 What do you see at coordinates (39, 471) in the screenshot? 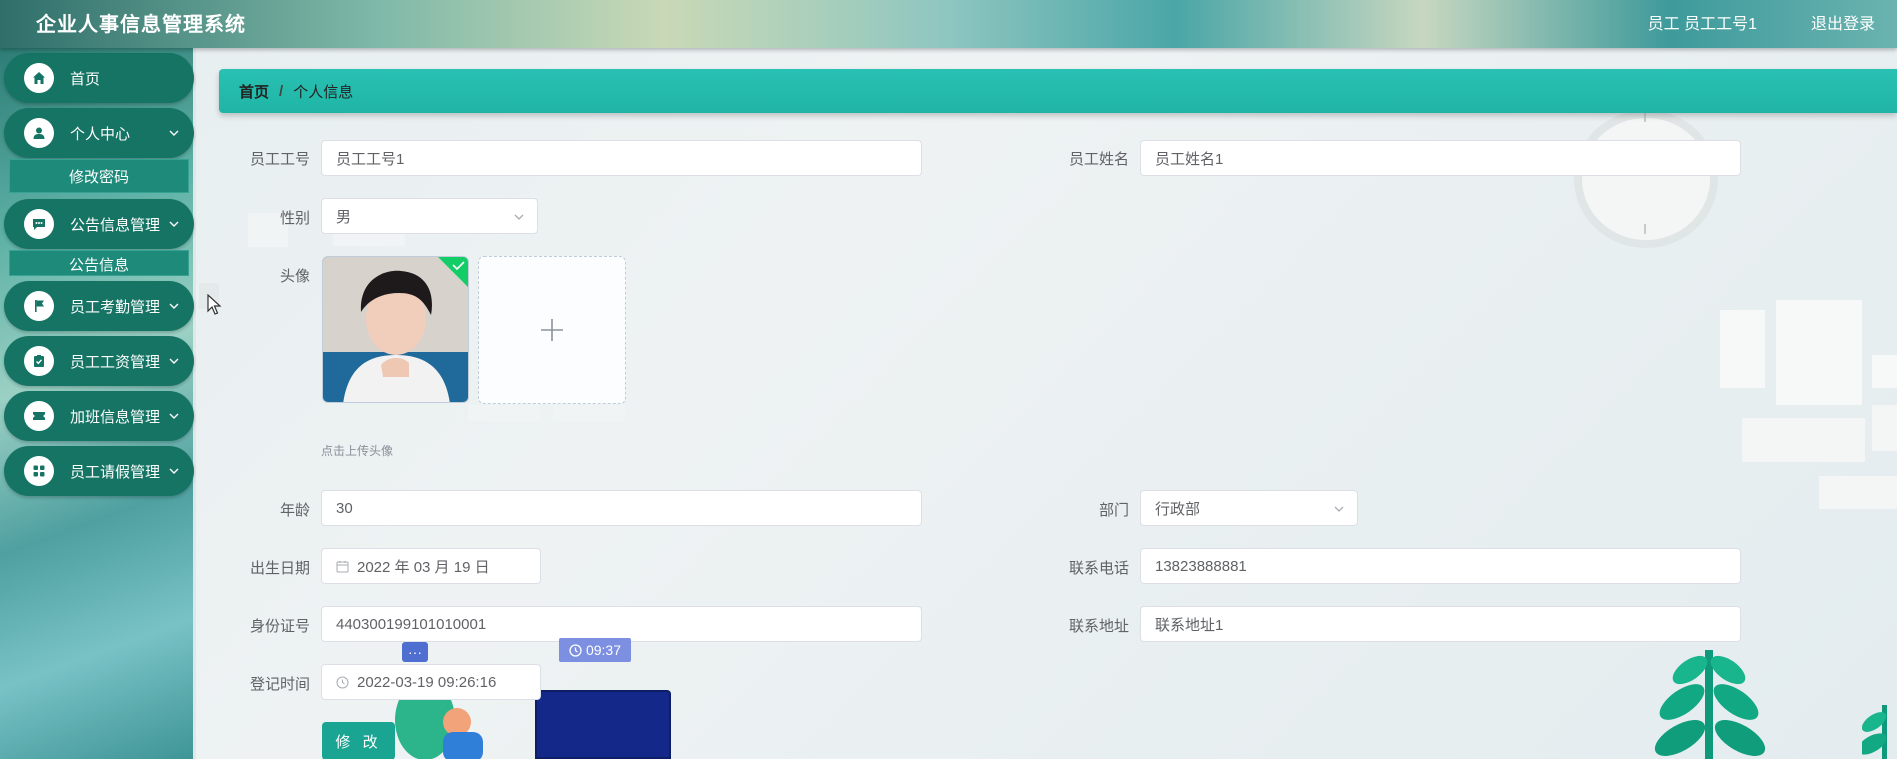
I see `grid-icon` at bounding box center [39, 471].